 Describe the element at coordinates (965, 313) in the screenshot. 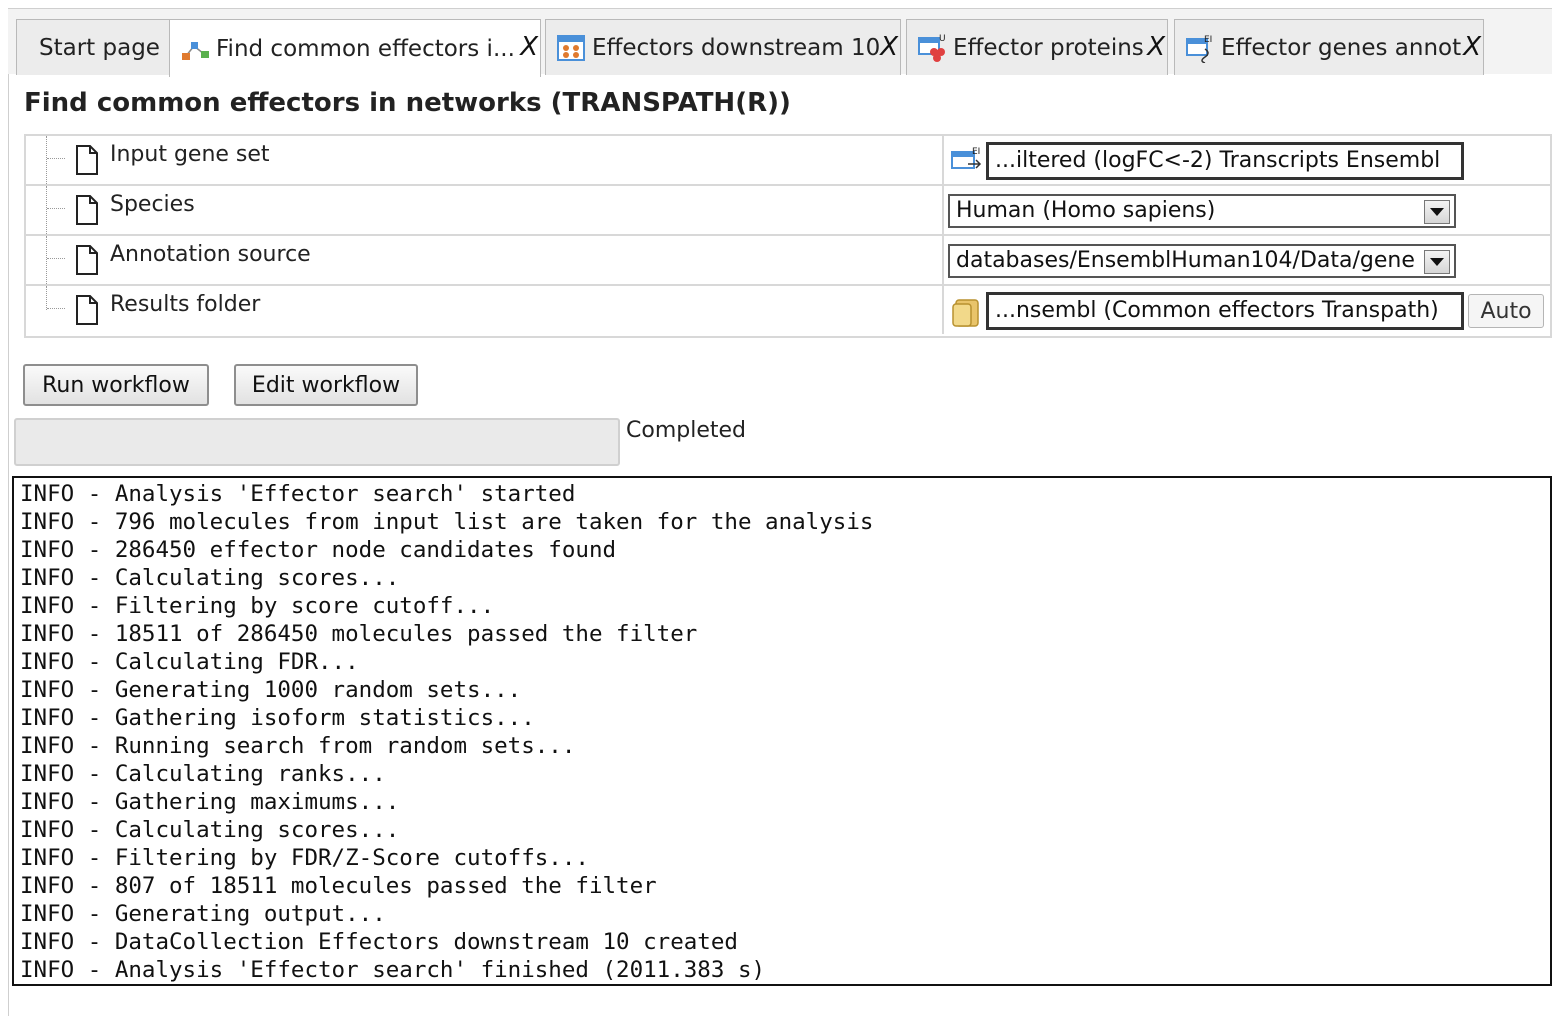

I see `folder-icon` at that location.